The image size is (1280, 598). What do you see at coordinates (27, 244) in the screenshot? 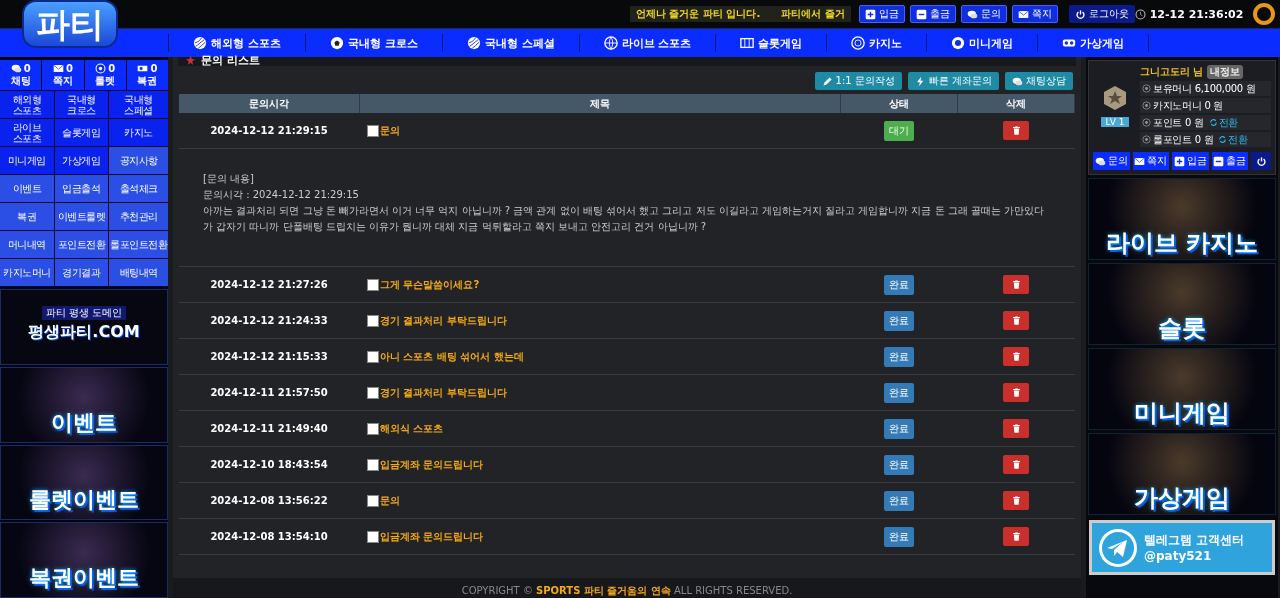
I see `menu-button: 머니내역` at bounding box center [27, 244].